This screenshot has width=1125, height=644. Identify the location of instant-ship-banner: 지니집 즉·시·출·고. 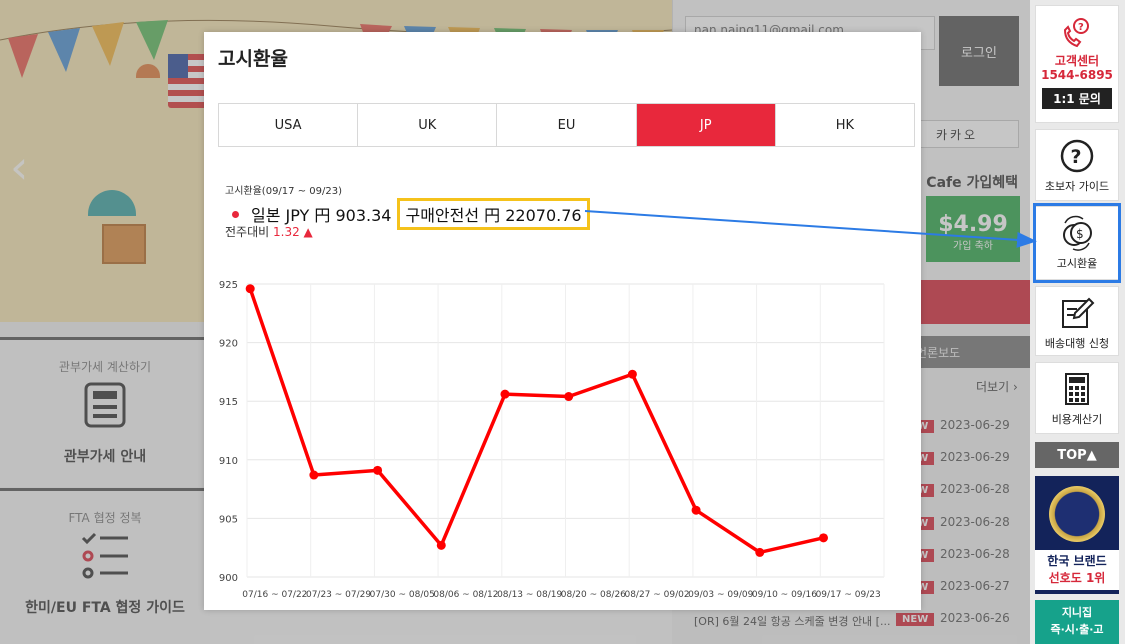
(1077, 622).